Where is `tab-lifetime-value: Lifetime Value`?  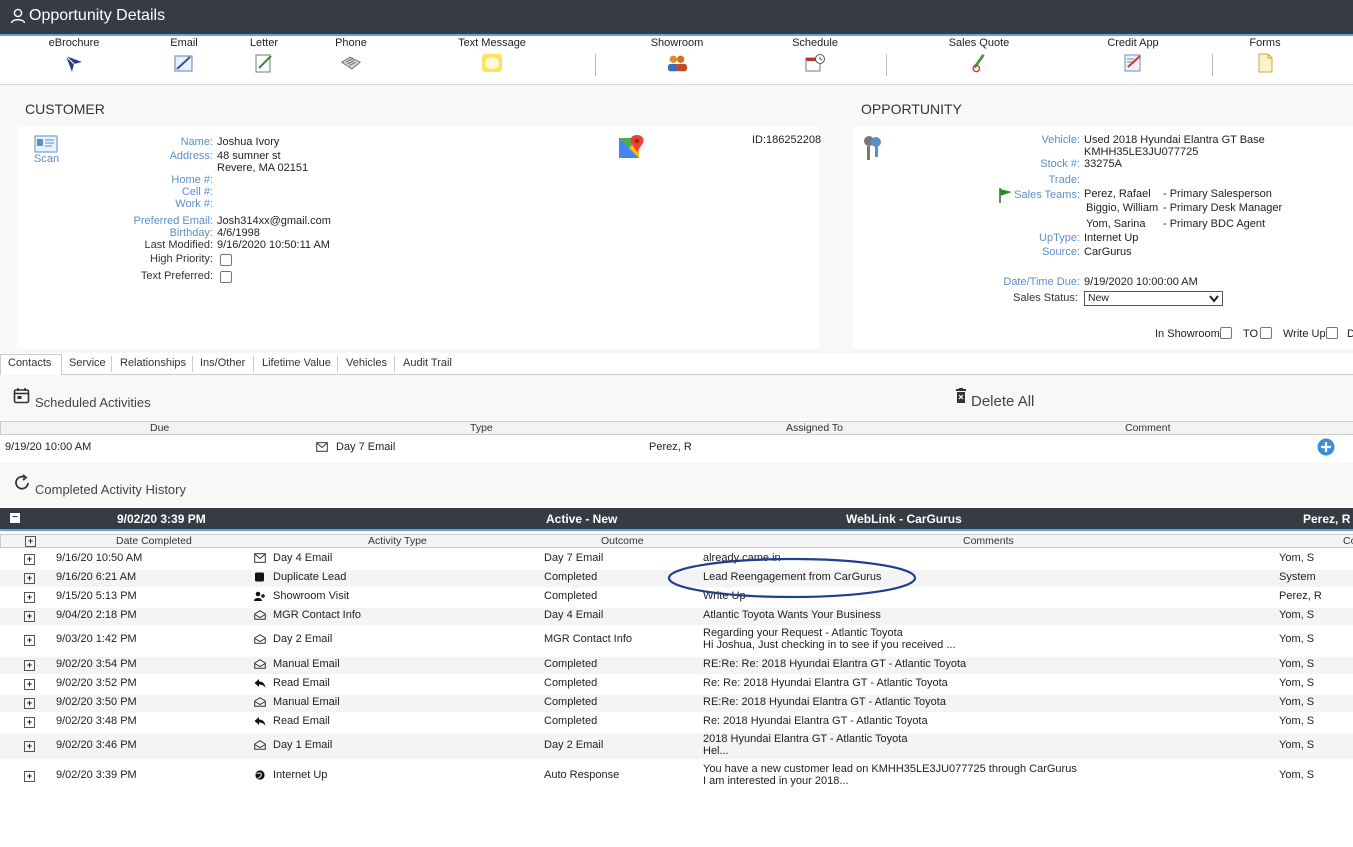
tab-lifetime-value: Lifetime Value is located at coordinates (296, 363).